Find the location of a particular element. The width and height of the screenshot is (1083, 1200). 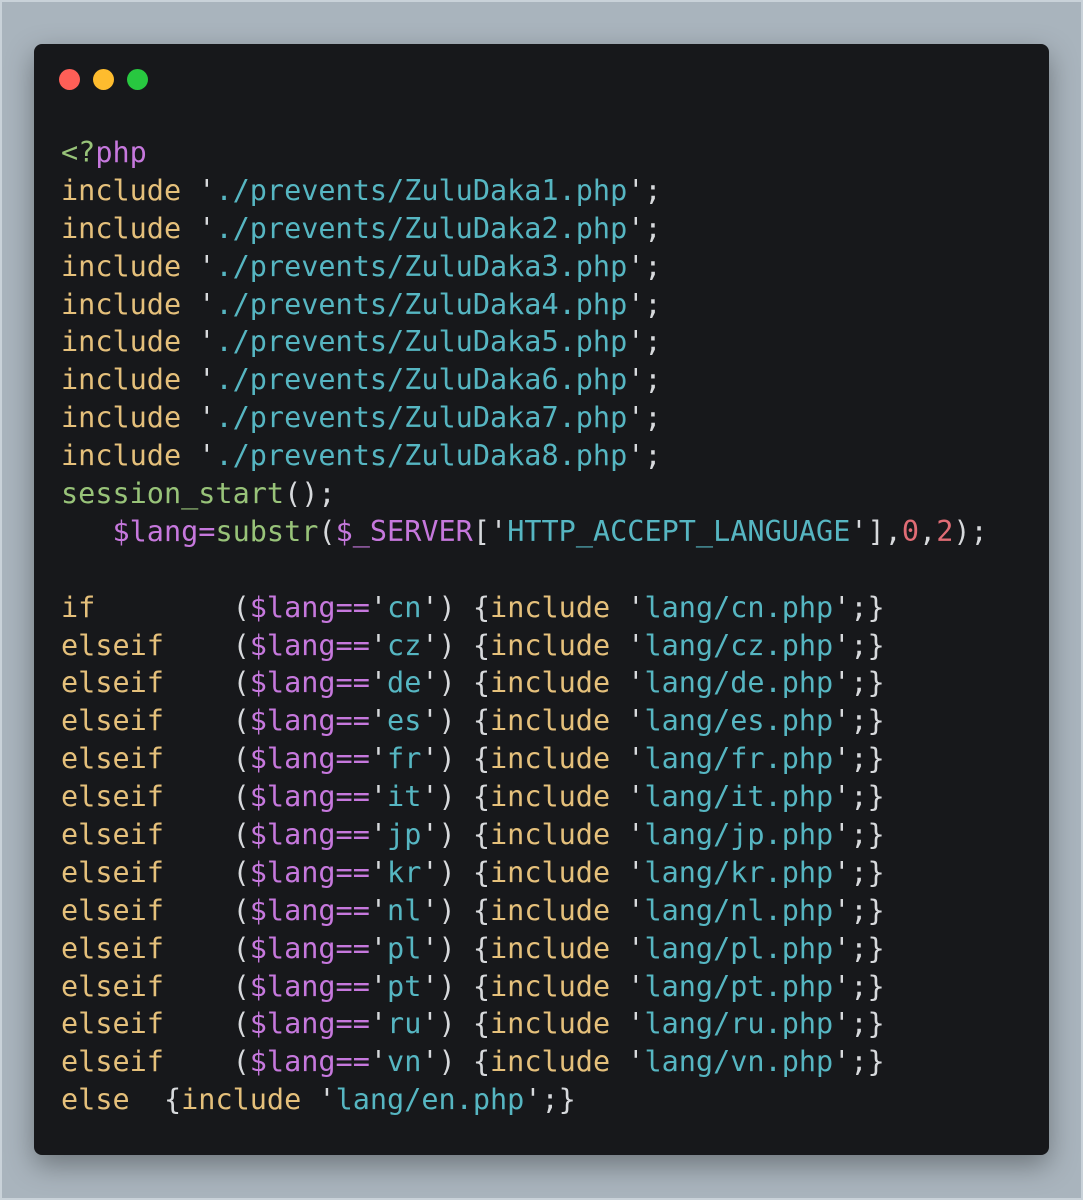

code-token: ./prevents/ZuluDaka6.php is located at coordinates (421, 380).